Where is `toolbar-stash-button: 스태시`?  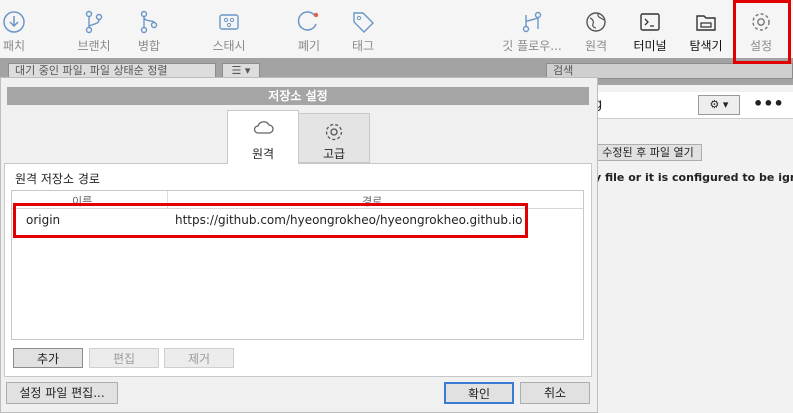 toolbar-stash-button: 스태시 is located at coordinates (229, 29).